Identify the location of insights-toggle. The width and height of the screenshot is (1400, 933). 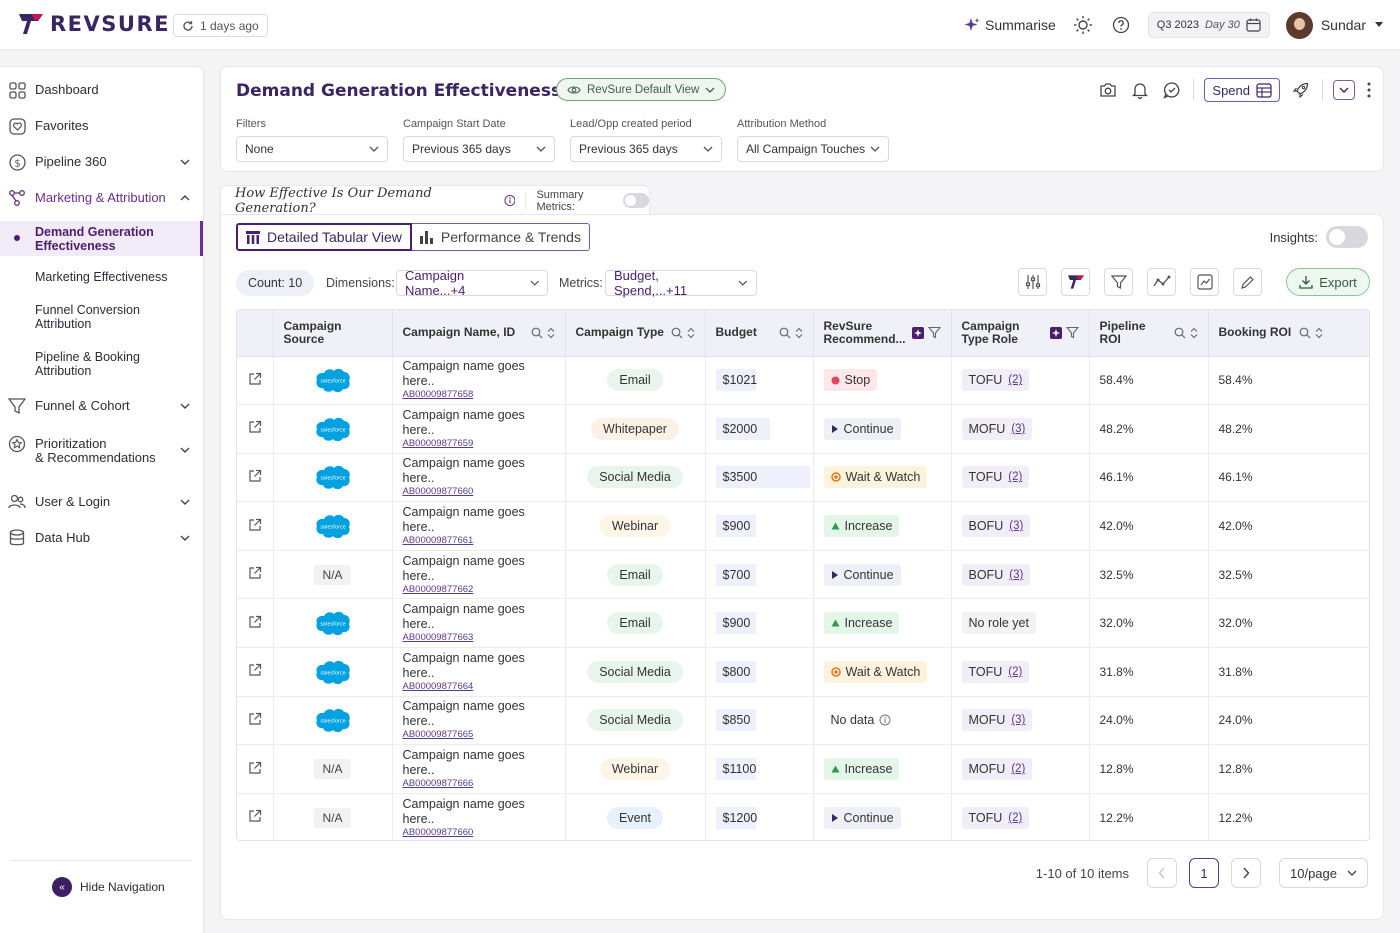
(1347, 237).